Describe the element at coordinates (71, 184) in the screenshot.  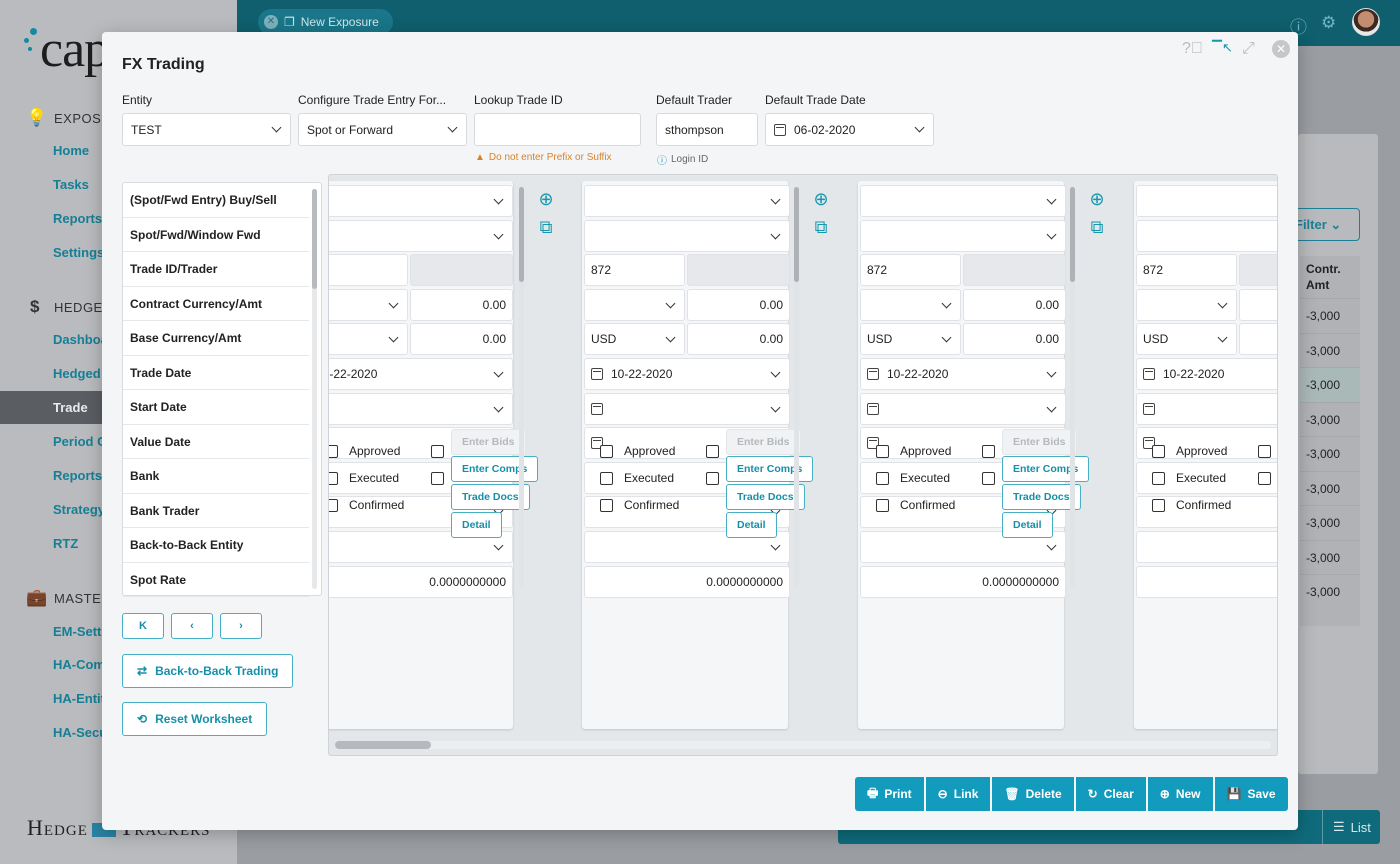
I see `sidebar-item-tasks: Tasks` at that location.